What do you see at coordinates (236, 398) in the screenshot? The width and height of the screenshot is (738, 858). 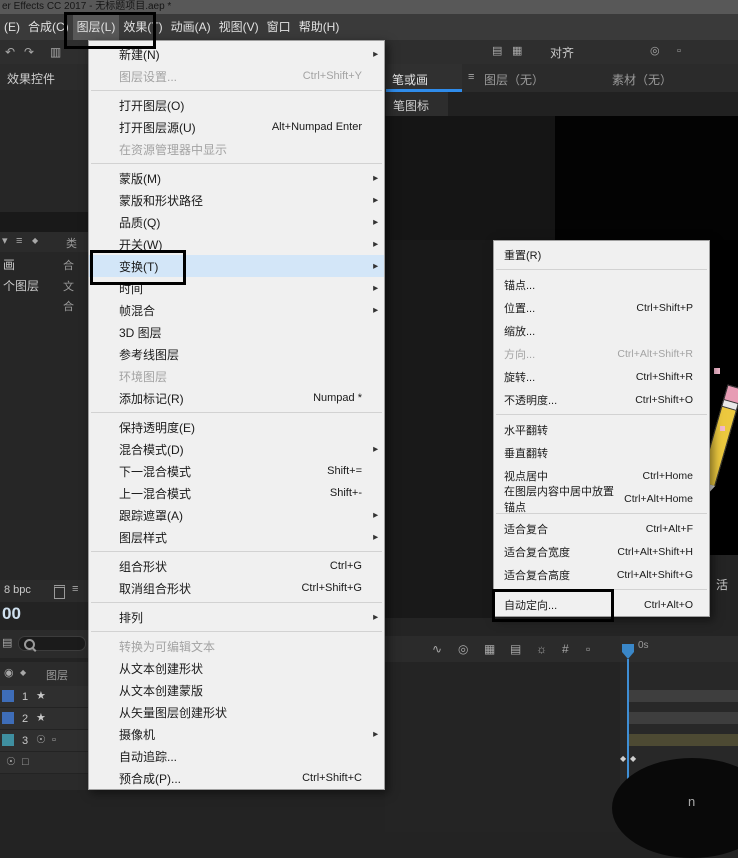 I see `layer-menu-item-17: 添加标记(R) Numpad *` at bounding box center [236, 398].